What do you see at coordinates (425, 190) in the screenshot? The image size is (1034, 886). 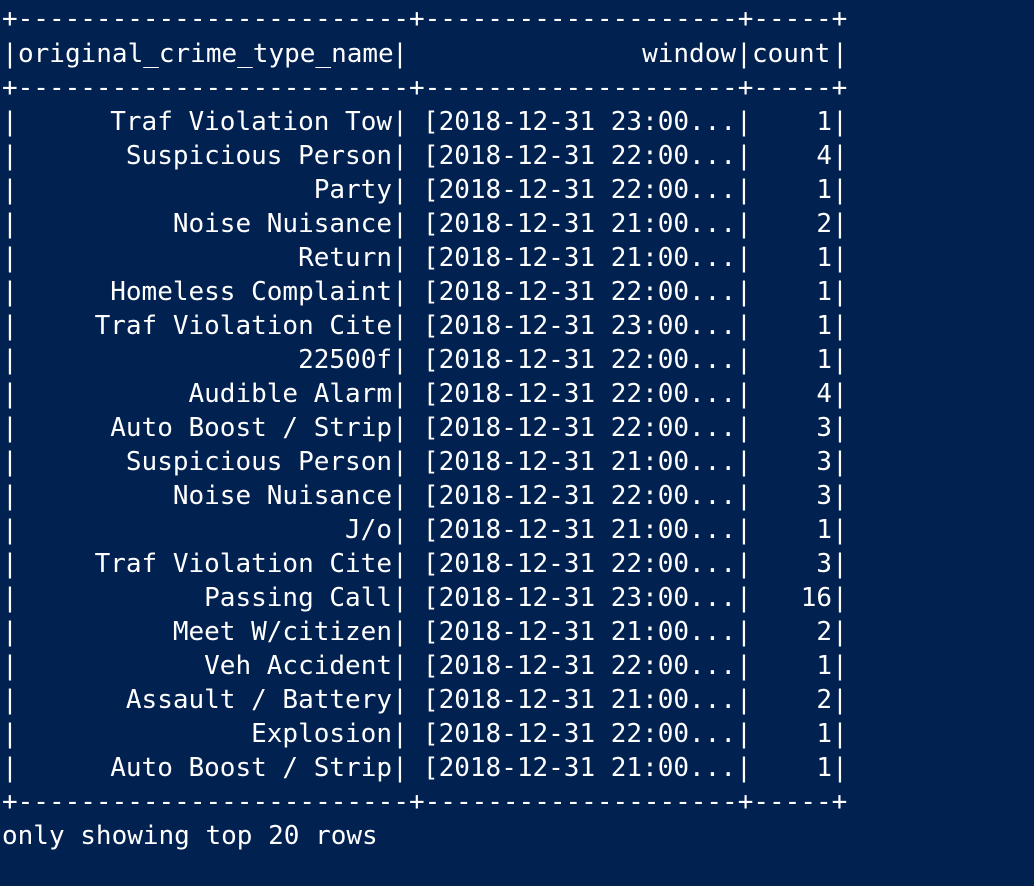 I see `table-row: | Party| [2018-12-31 22:00...| 1|` at bounding box center [425, 190].